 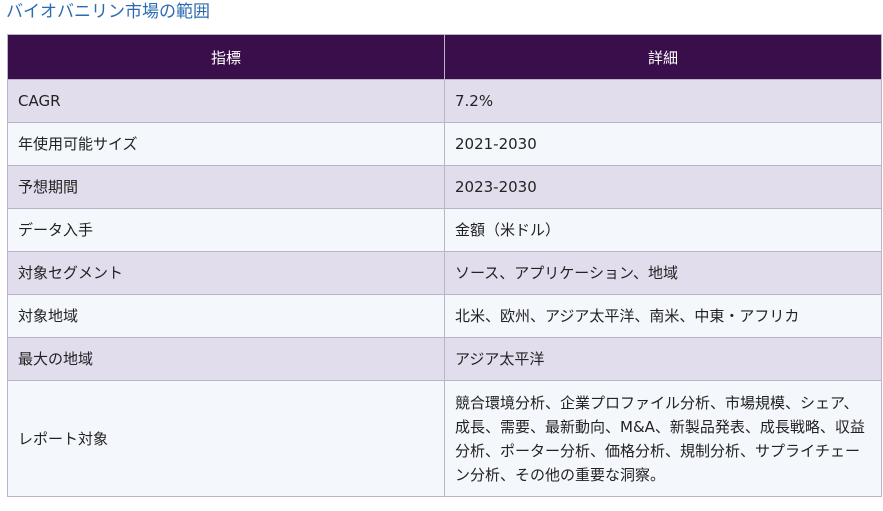 What do you see at coordinates (663, 144) in the screenshot?
I see `row-value: 2021-2030` at bounding box center [663, 144].